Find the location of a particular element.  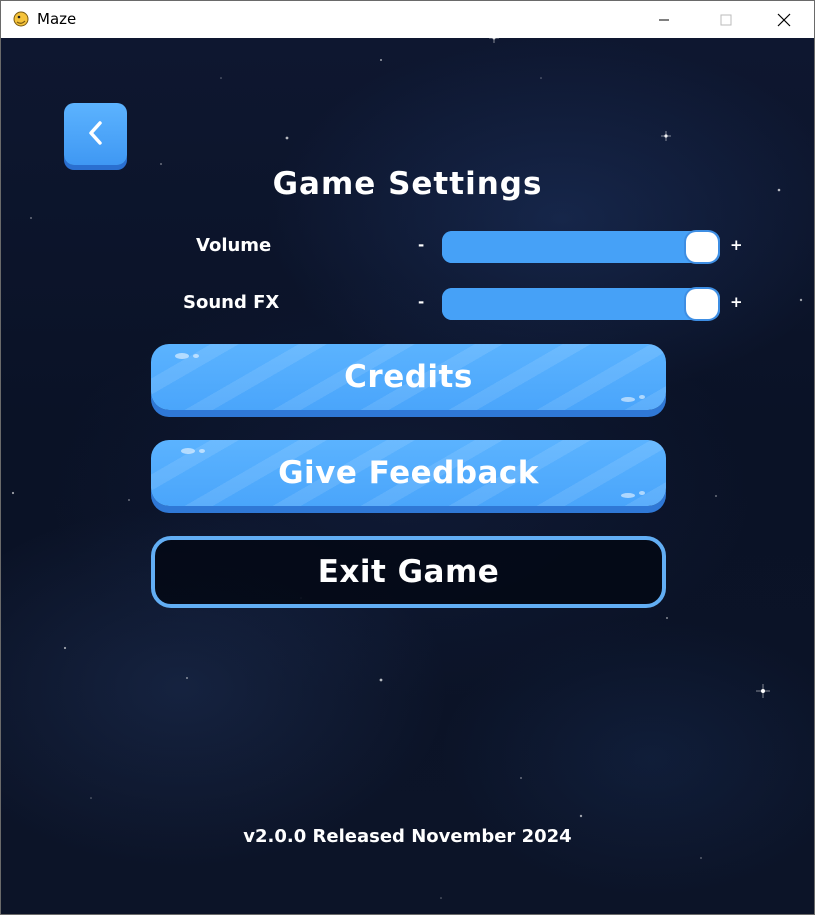

volume-decrease: - is located at coordinates (421, 245).